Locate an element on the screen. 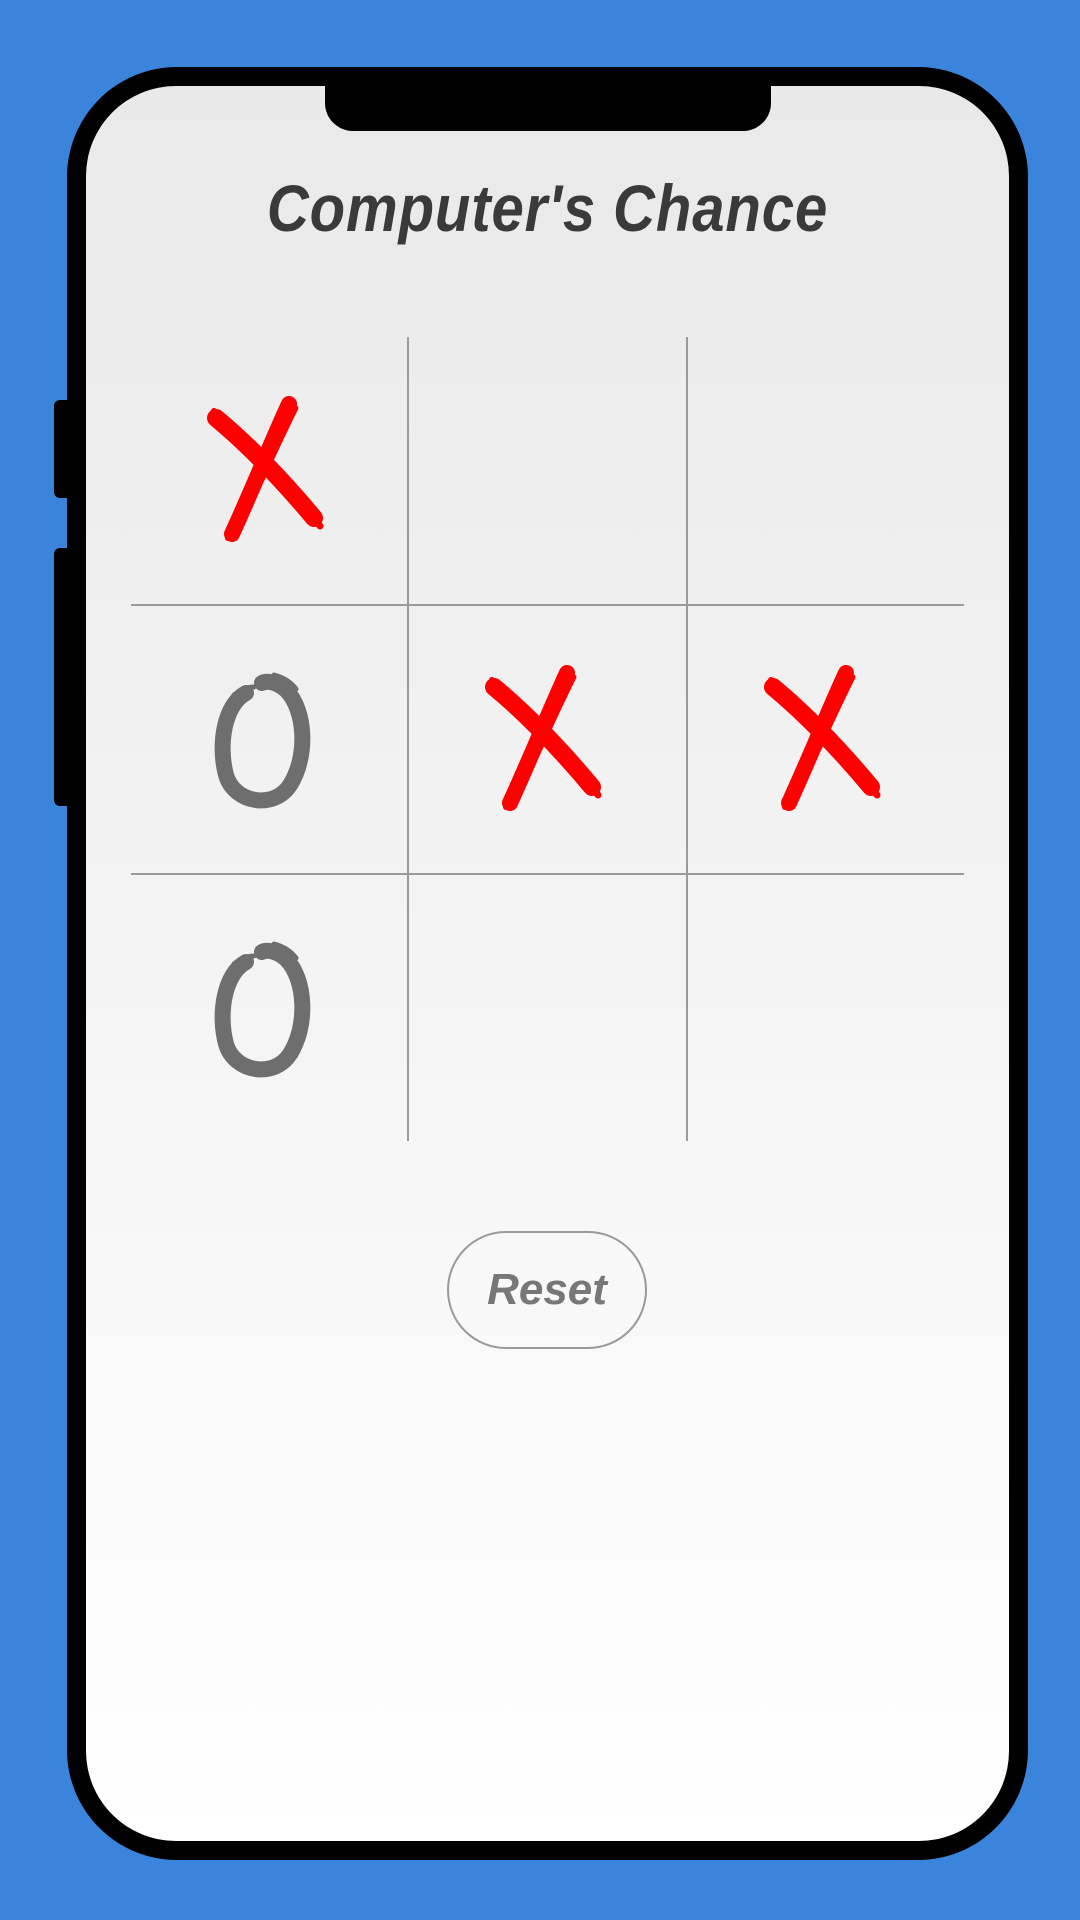  turn-status-title: Computer's Chance is located at coordinates (547, 208).